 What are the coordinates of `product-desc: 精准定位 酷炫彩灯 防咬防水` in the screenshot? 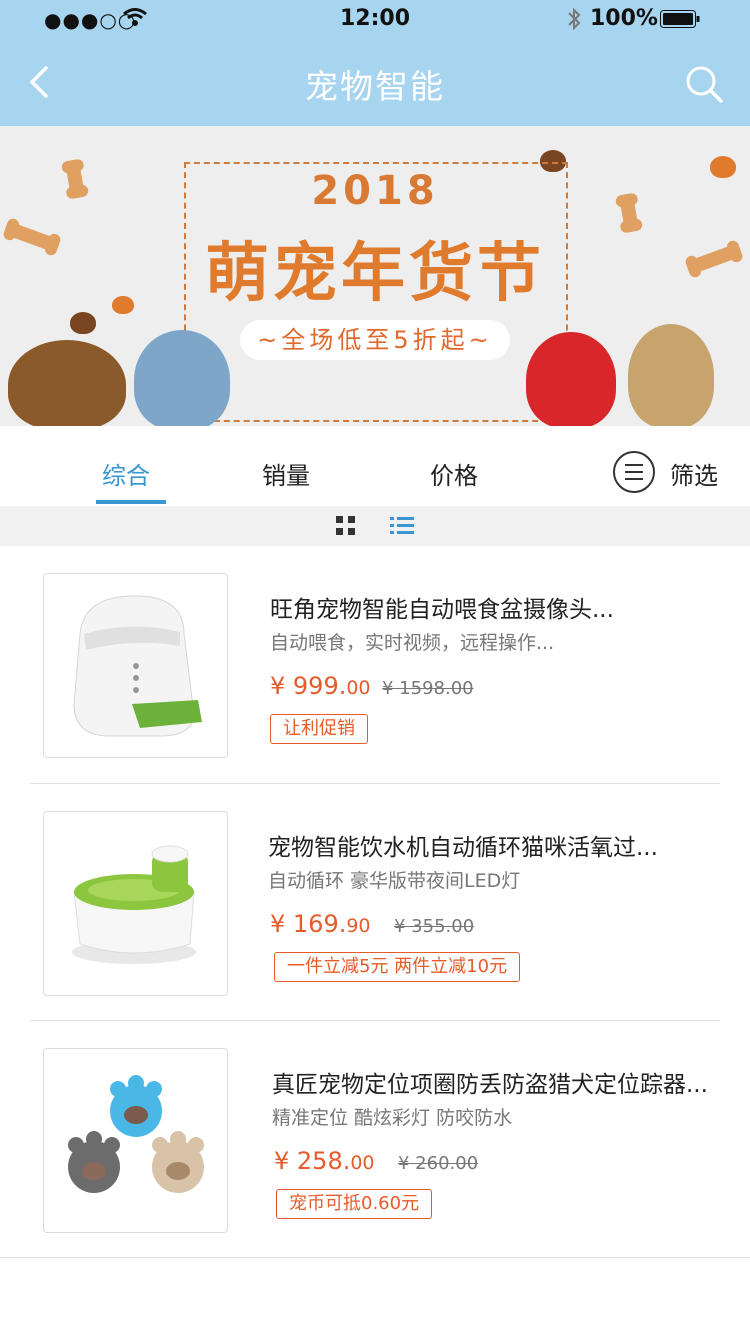 It's located at (392, 1118).